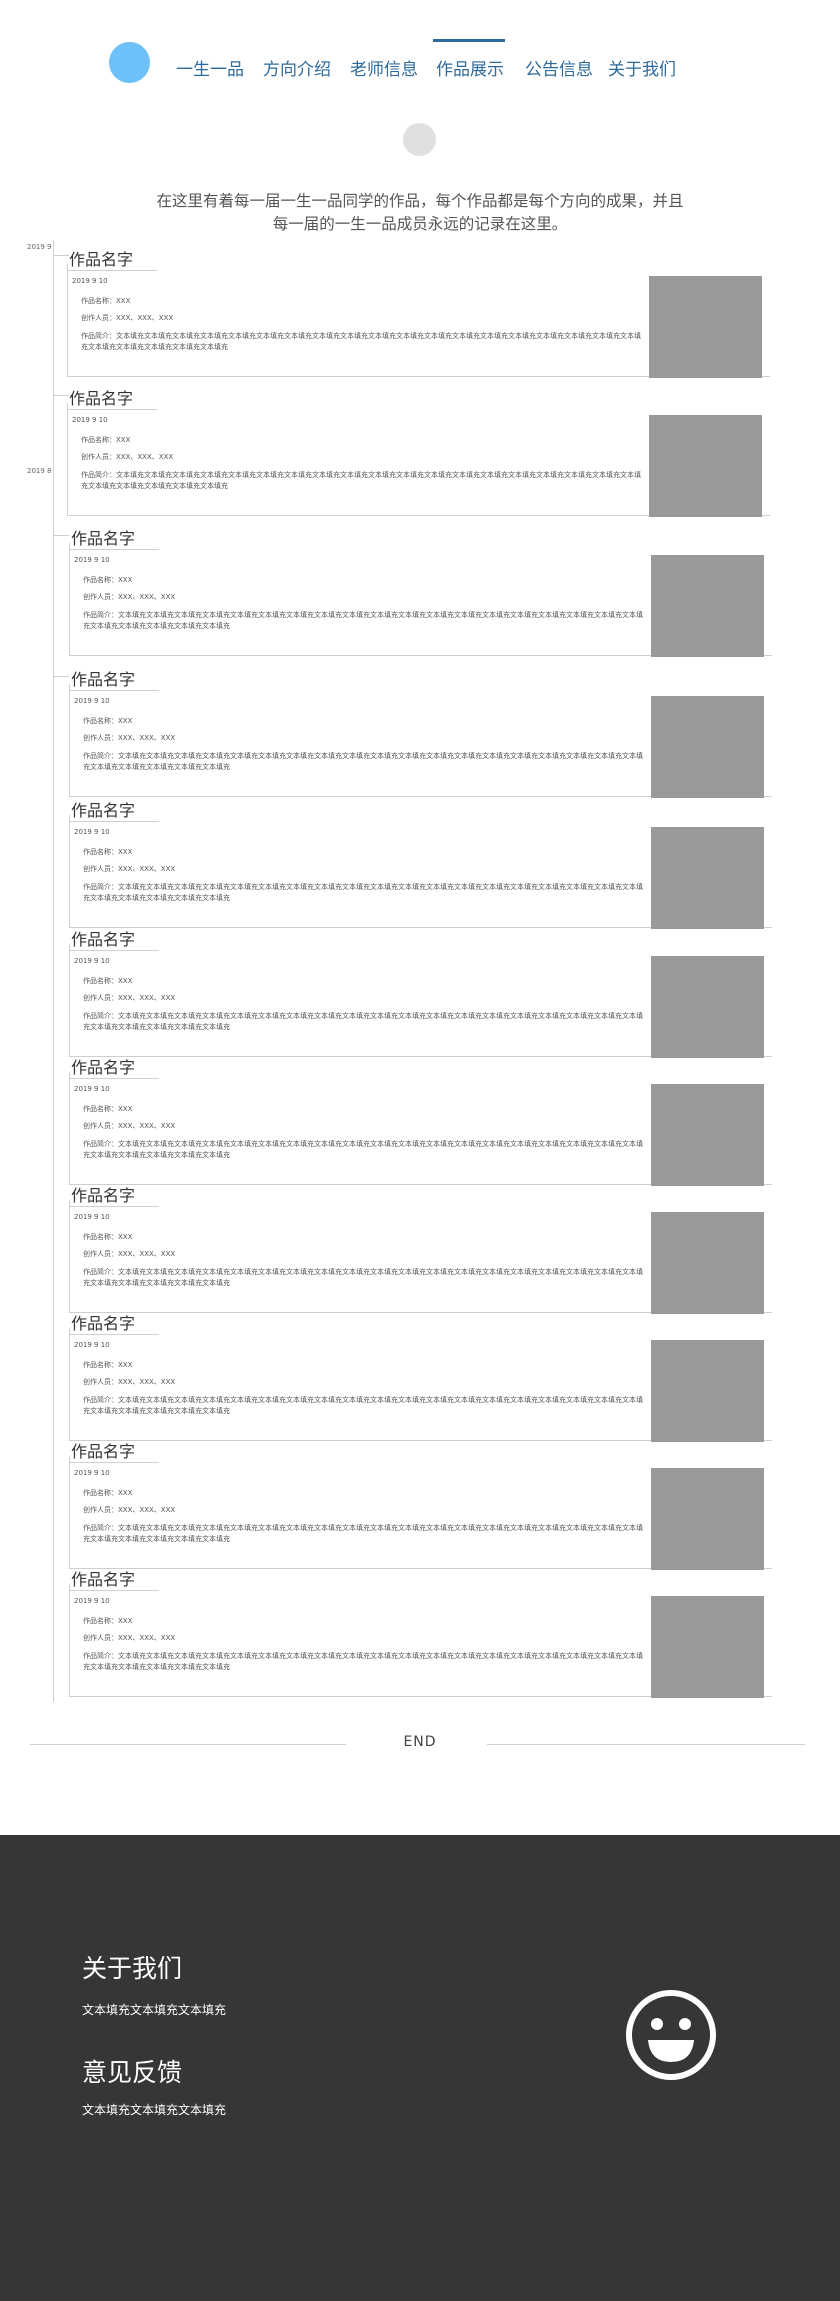  Describe the element at coordinates (132, 2071) in the screenshot. I see `footer-feedback-title: 意见反馈` at that location.